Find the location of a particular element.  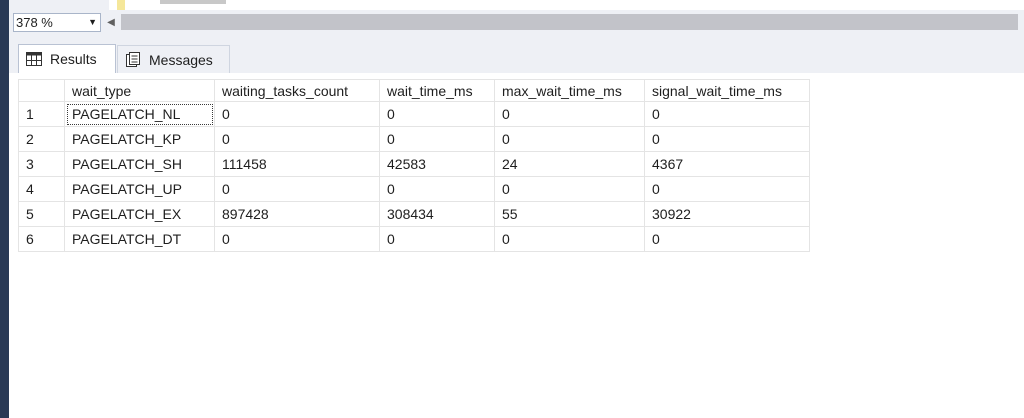

grid-cell: PAGELATCH_DT is located at coordinates (139, 239).